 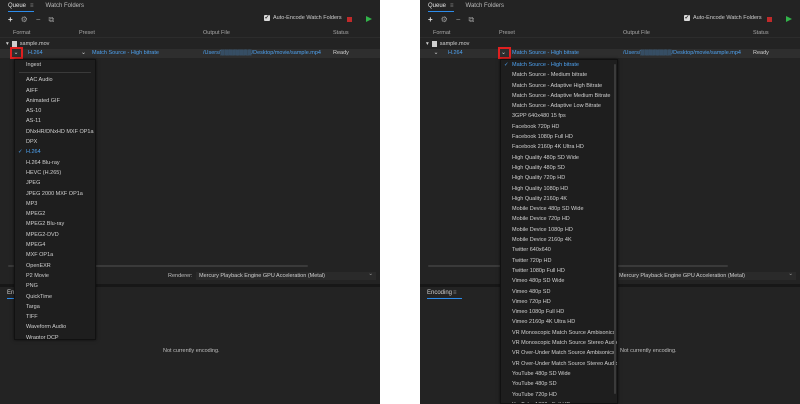 I want to click on preset-menu-scrollbar, so click(x=615, y=229).